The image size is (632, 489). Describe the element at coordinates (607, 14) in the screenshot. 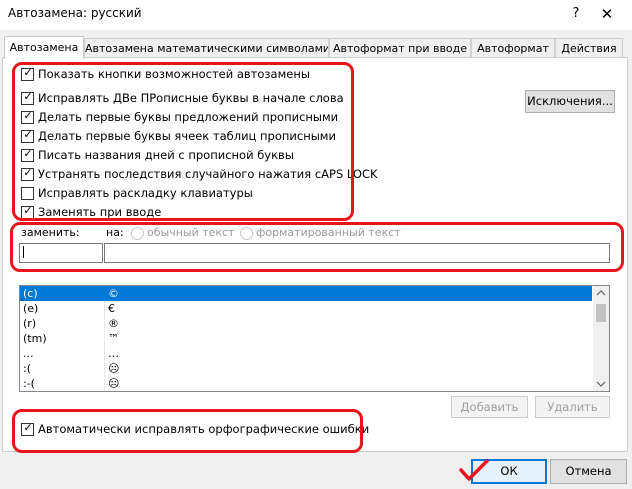

I see `close-button: ✕` at that location.